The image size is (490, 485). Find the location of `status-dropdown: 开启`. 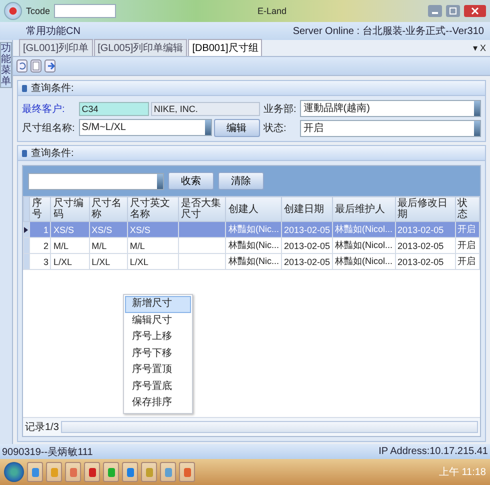

status-dropdown: 开启 is located at coordinates (390, 128).